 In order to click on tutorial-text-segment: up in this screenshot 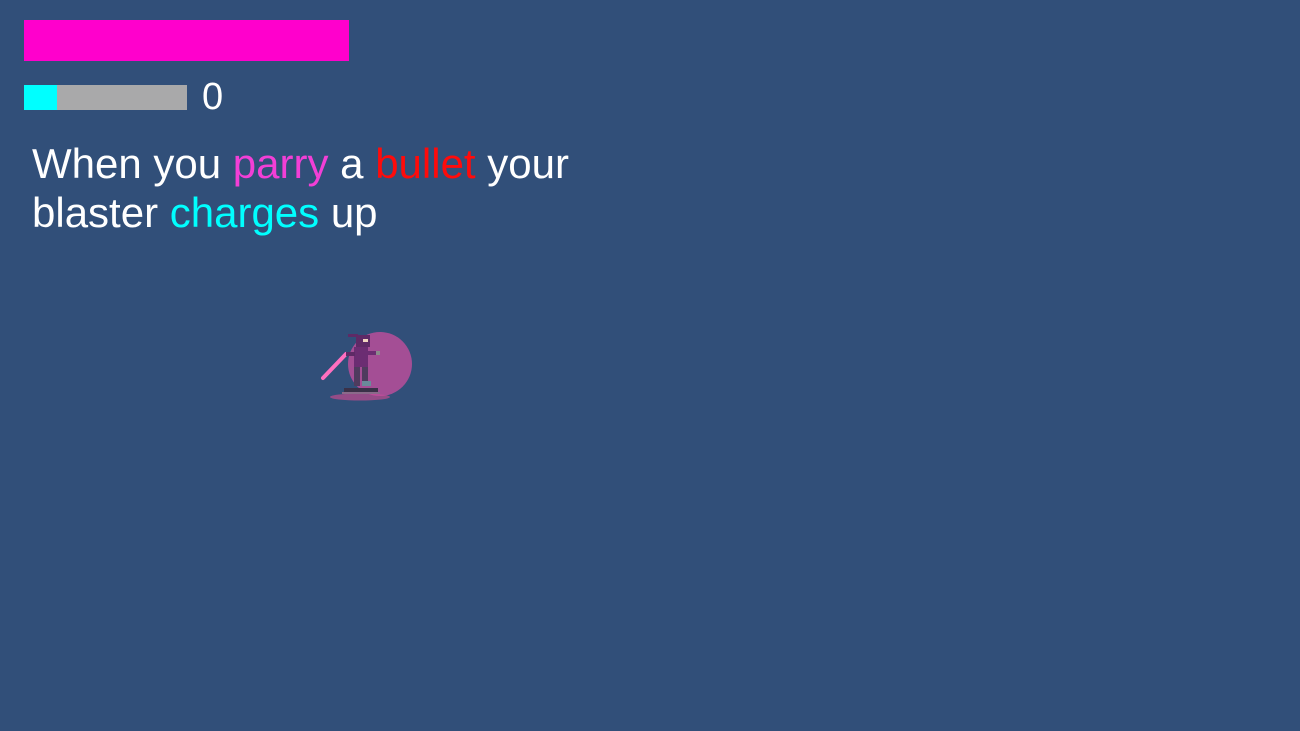, I will do `click(348, 212)`.